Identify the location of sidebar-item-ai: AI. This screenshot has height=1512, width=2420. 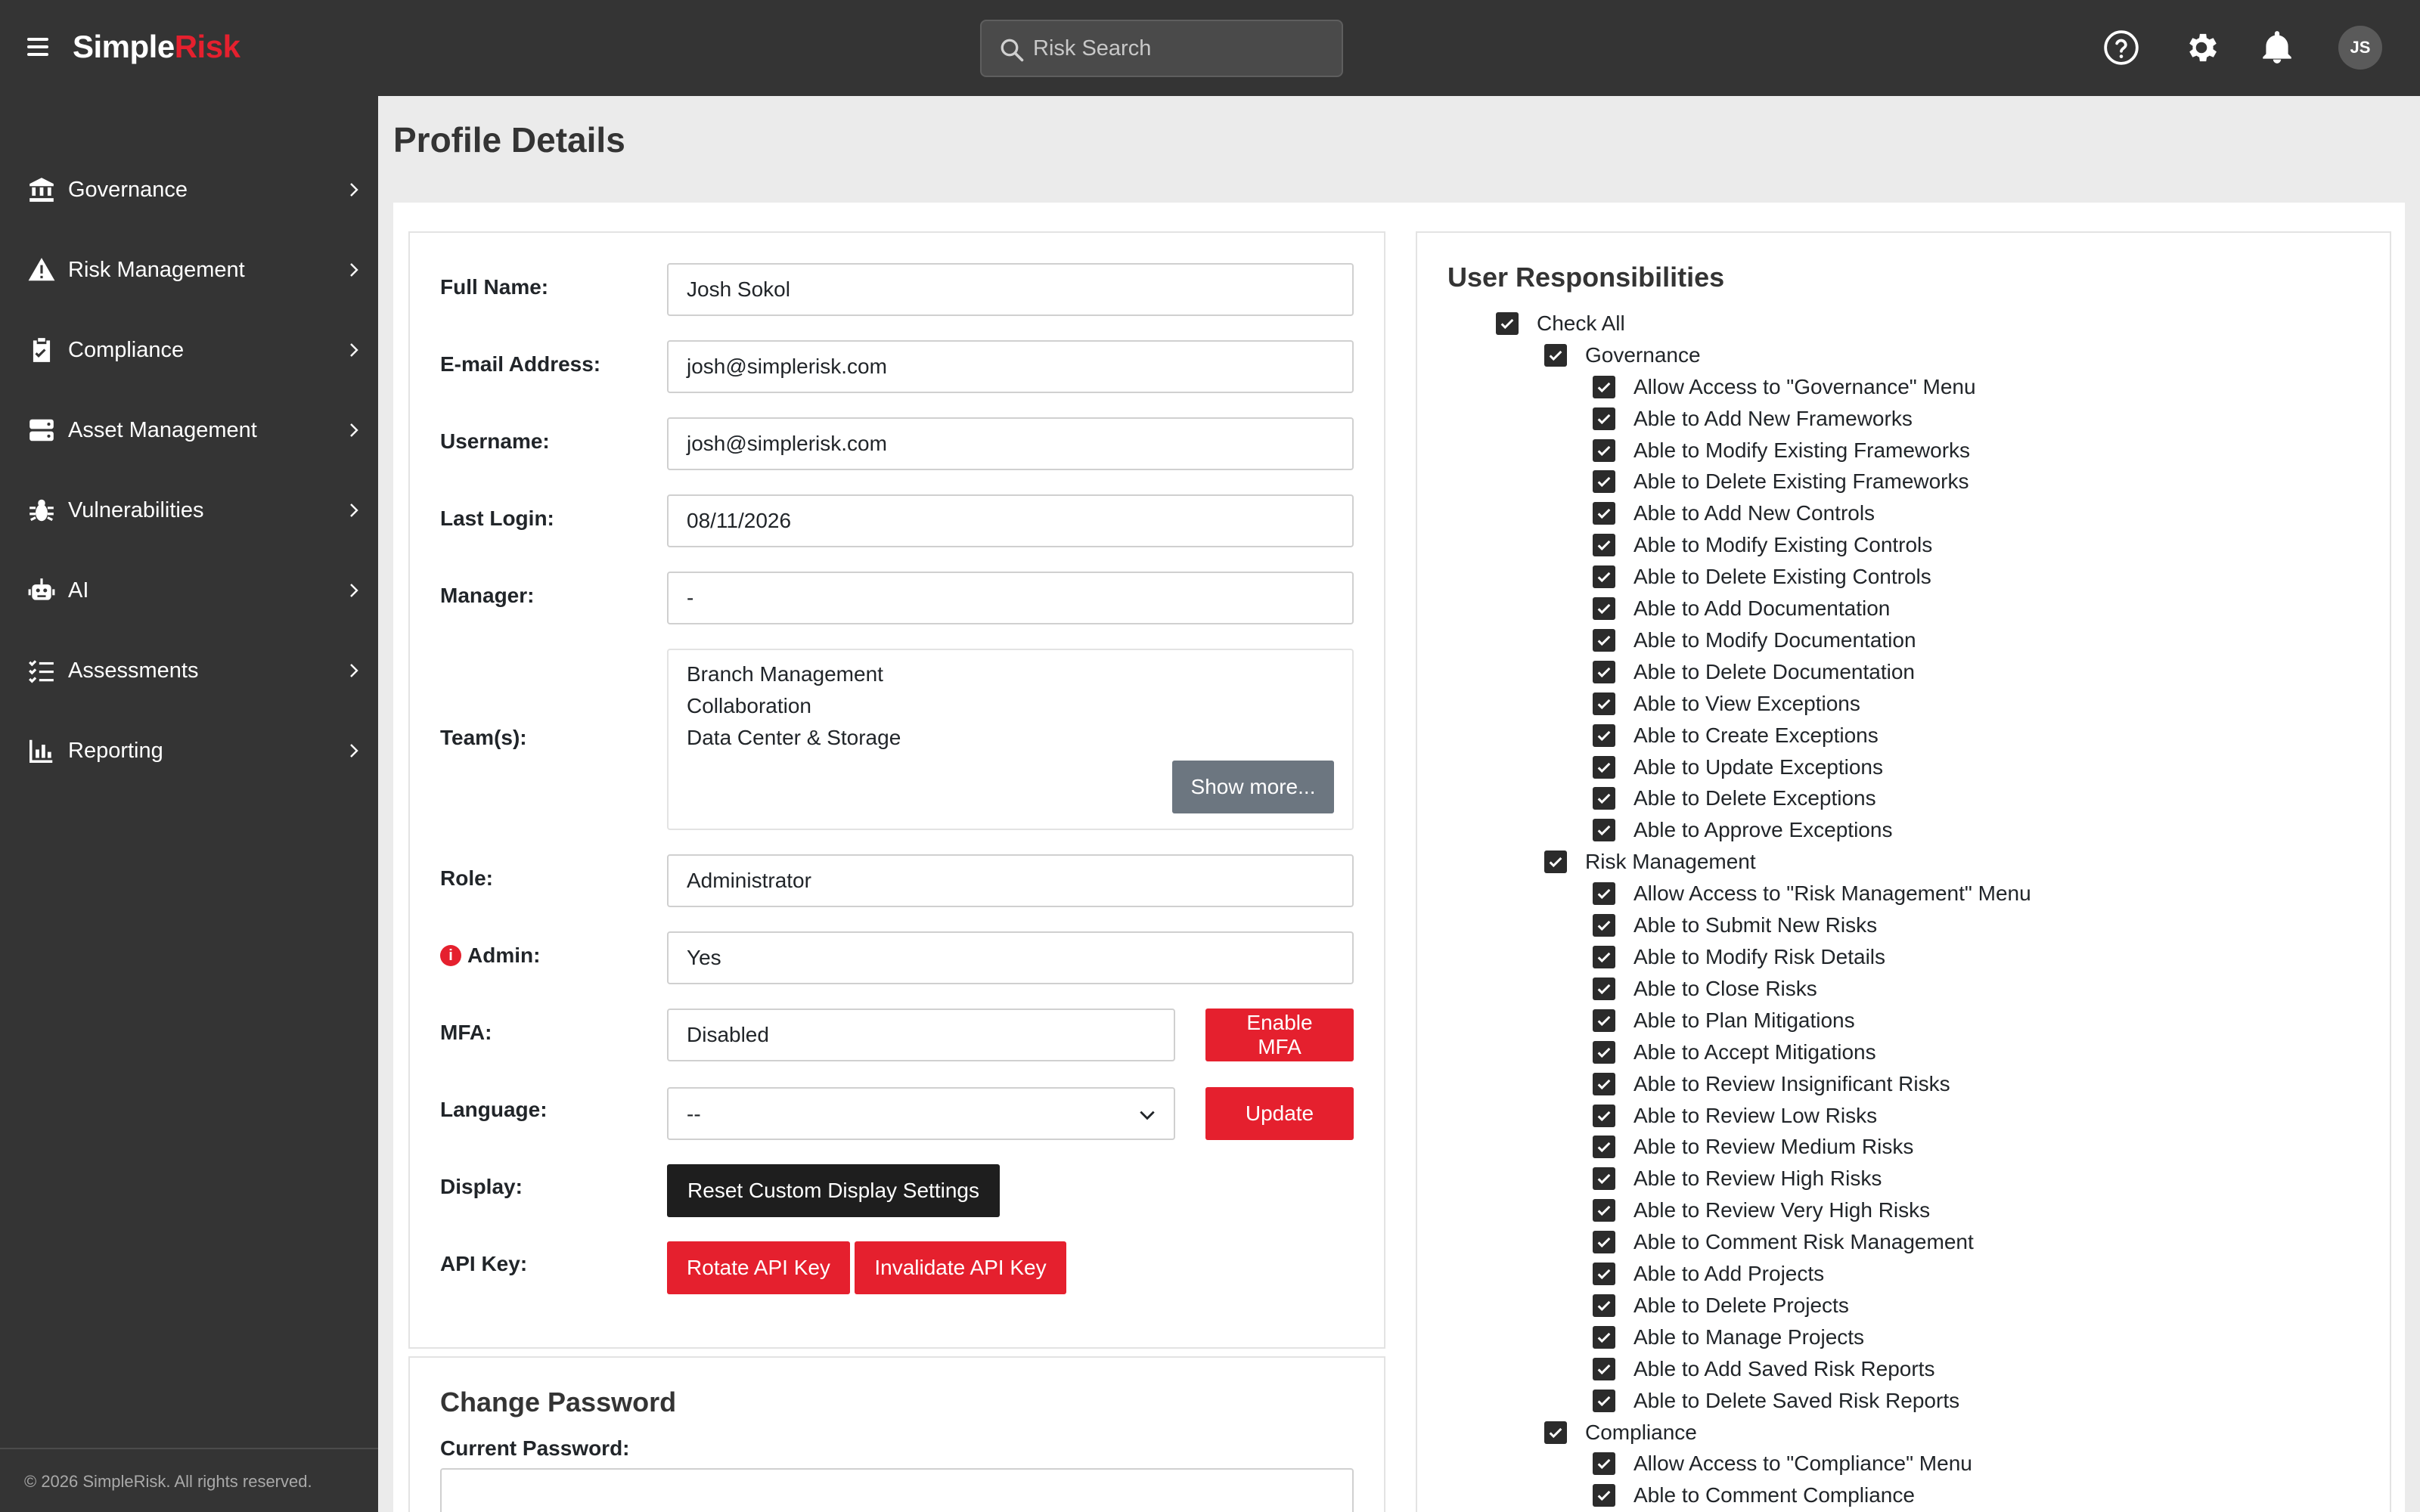
(189, 590).